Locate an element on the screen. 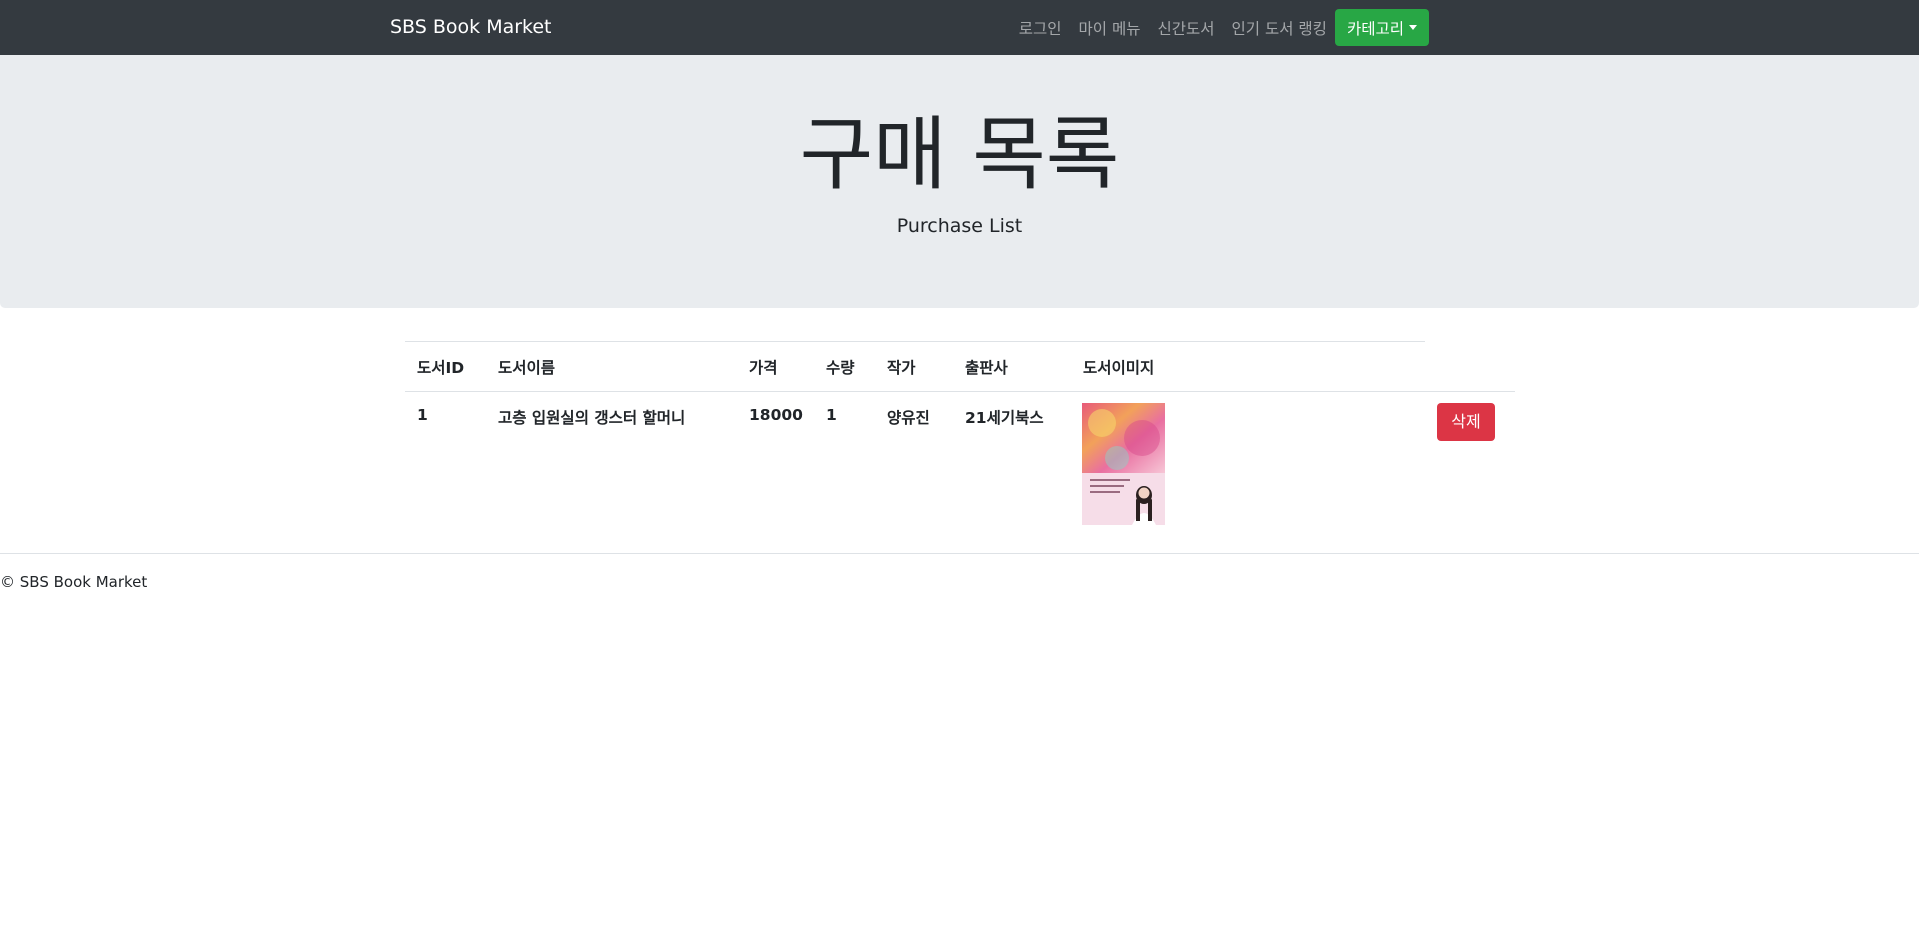 This screenshot has height=941, width=1919. cell-author: 양유진 is located at coordinates (908, 418).